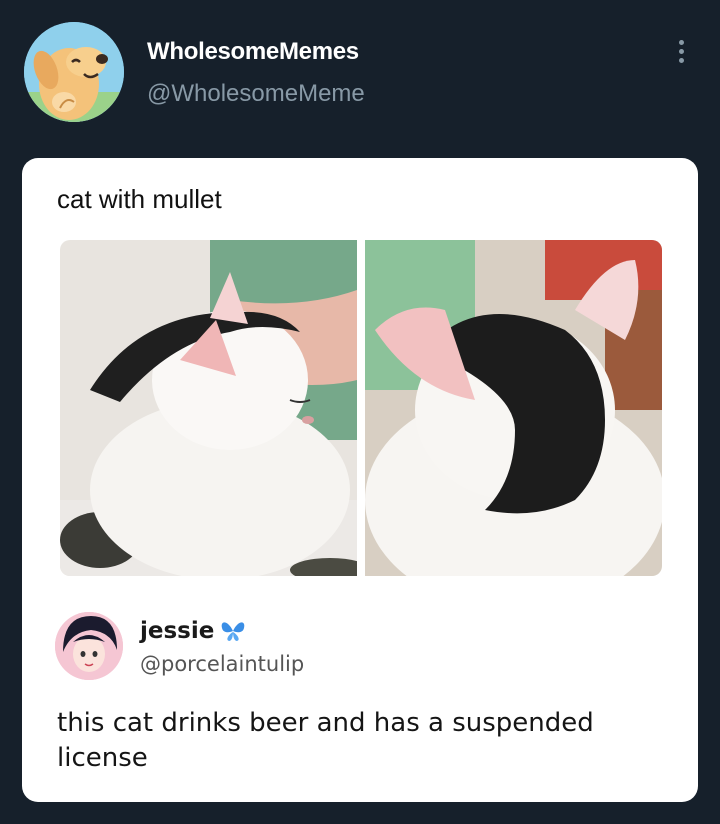 This screenshot has height=824, width=720. Describe the element at coordinates (681, 42) in the screenshot. I see `more-vertical-icon` at that location.